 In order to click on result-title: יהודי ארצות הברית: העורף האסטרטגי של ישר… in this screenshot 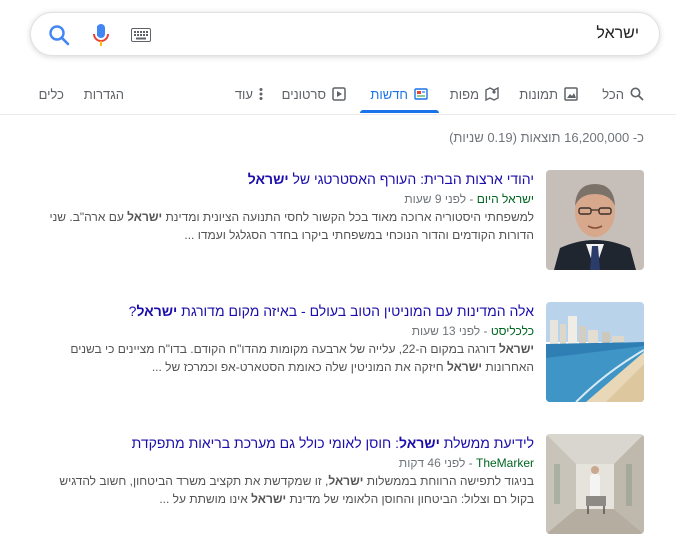, I will do `click(289, 179)`.